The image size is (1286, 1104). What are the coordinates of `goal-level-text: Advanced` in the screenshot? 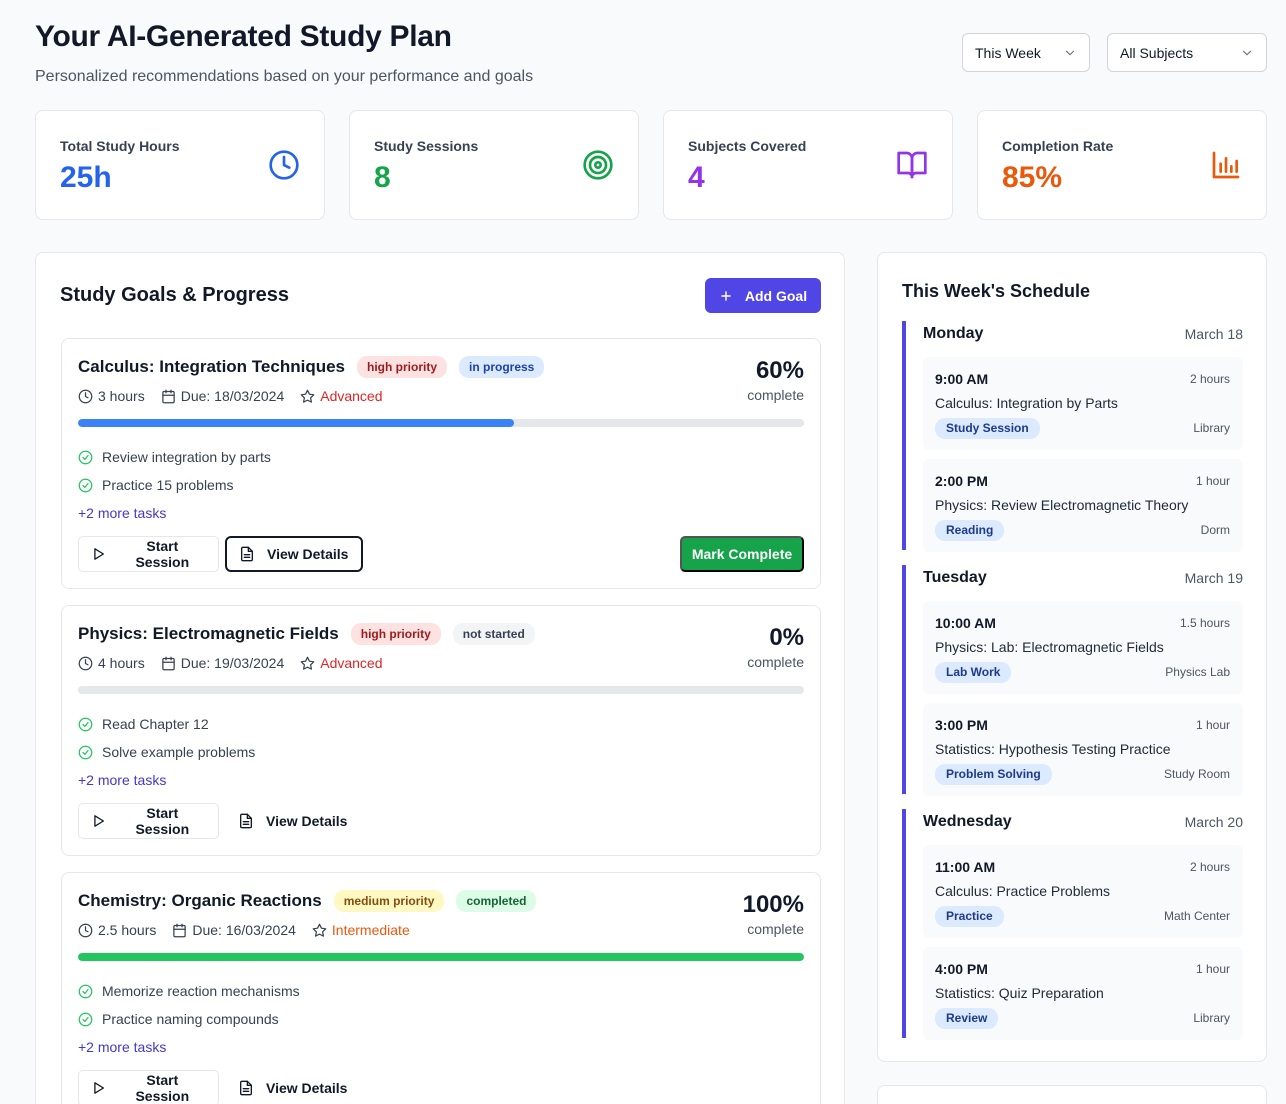 It's located at (351, 396).